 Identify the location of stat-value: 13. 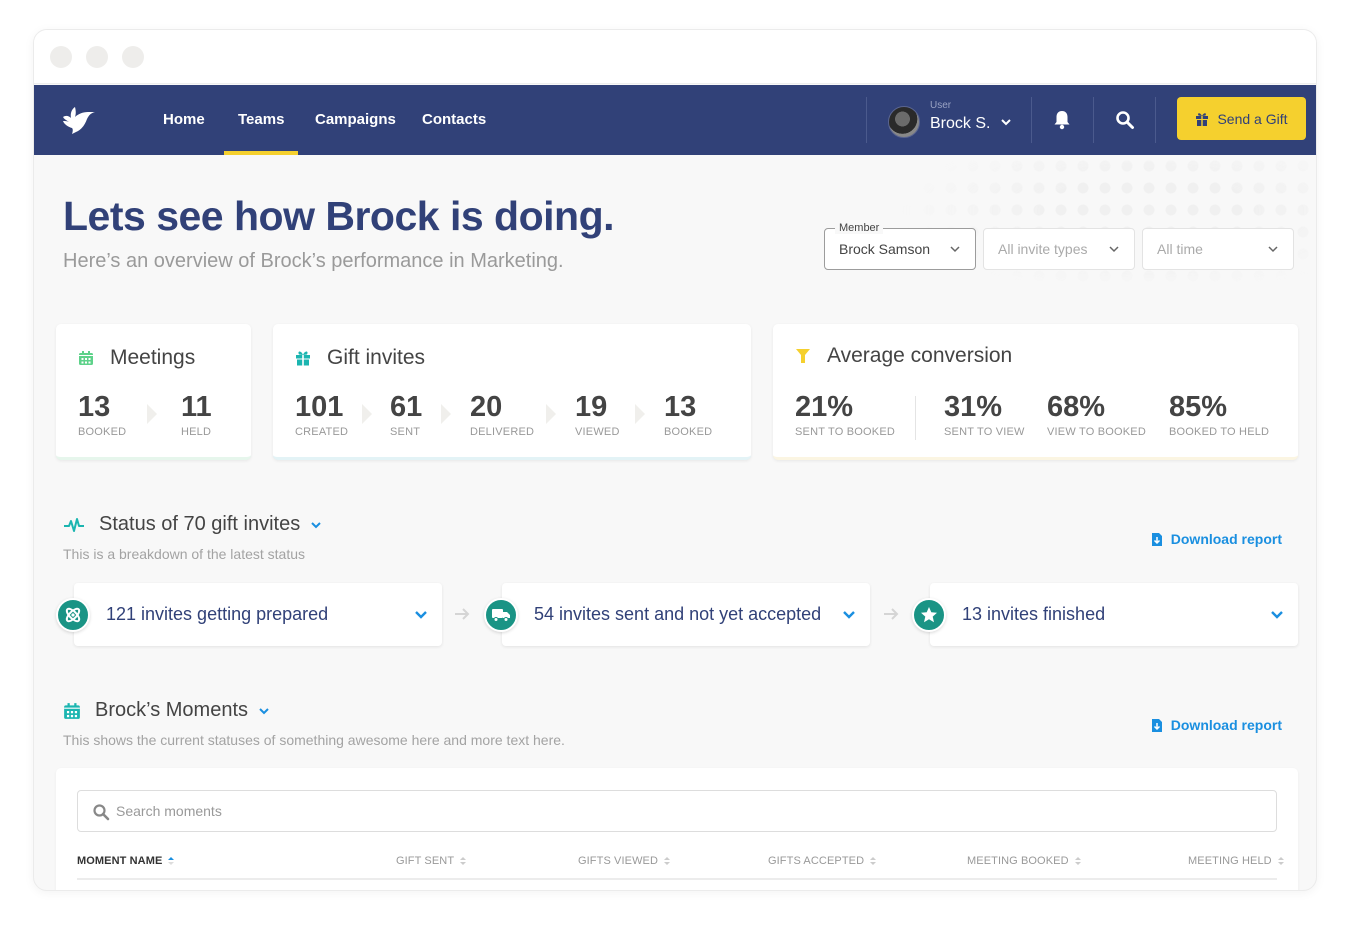
(94, 407).